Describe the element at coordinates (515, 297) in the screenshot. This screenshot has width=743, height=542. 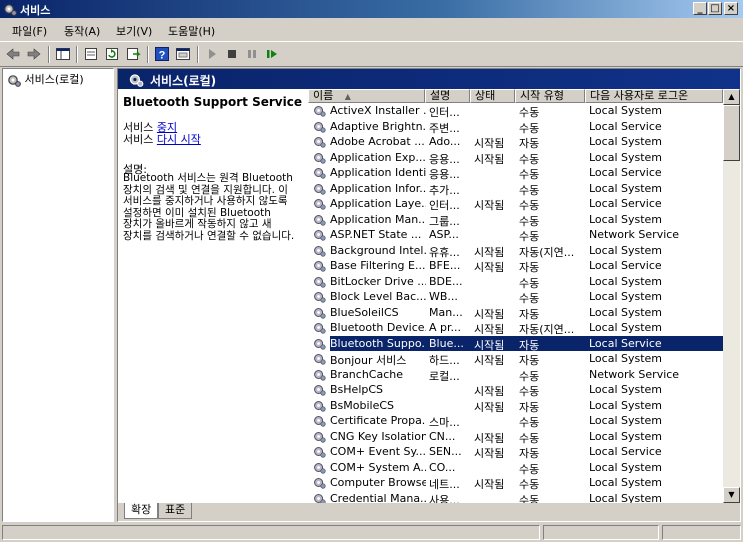
I see `service-row: Block Level Bac... WB... 수동 Local System` at that location.